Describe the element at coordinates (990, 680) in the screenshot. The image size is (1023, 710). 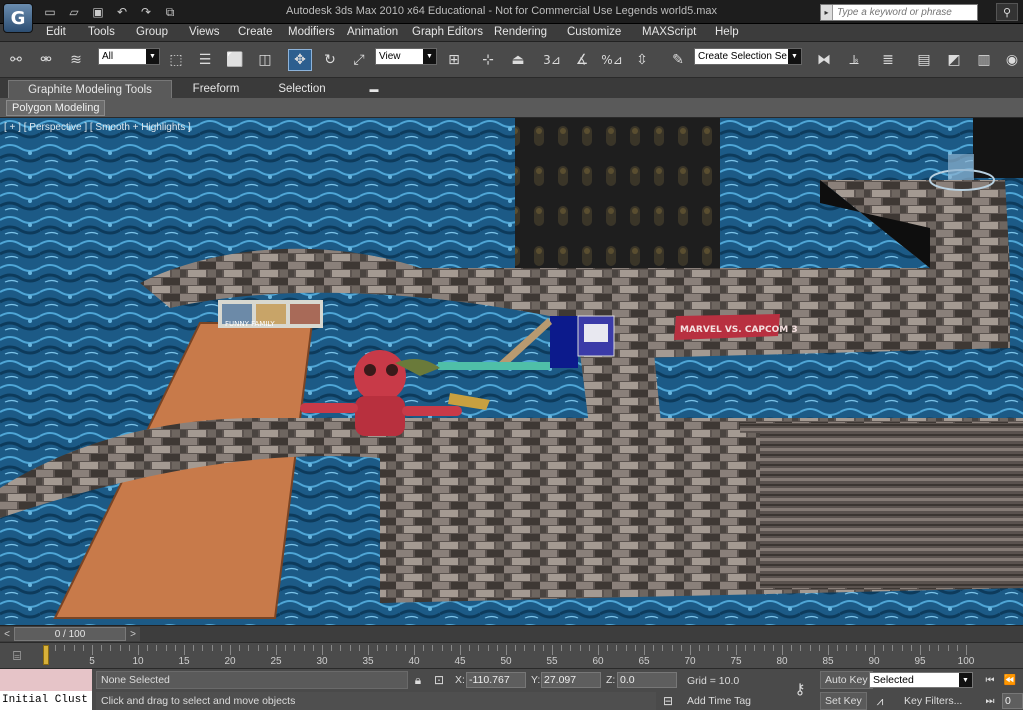
I see `go-to-start-icon: ⏮` at that location.